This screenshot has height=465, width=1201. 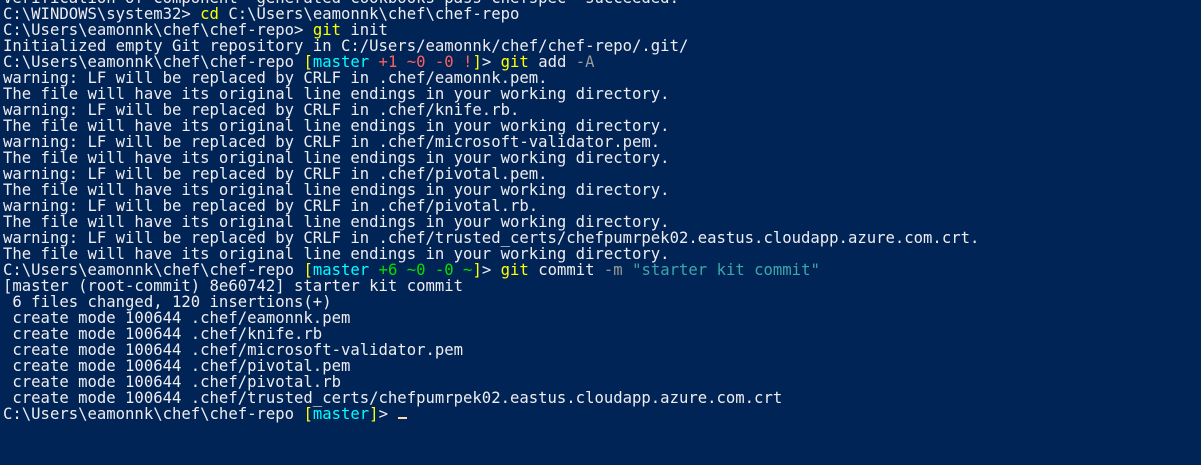 What do you see at coordinates (598, 318) in the screenshot?
I see `terminal-line: create mode 100644 .chef/eamonnk.pem` at bounding box center [598, 318].